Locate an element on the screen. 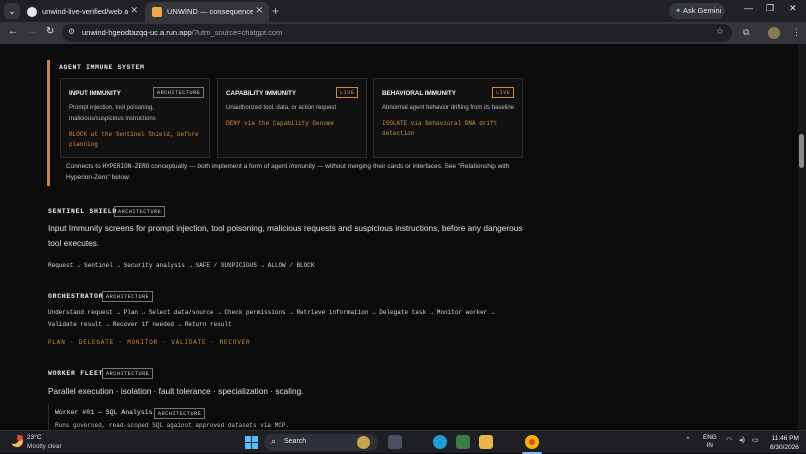  clock-time: 11:46 PM is located at coordinates (785, 438).